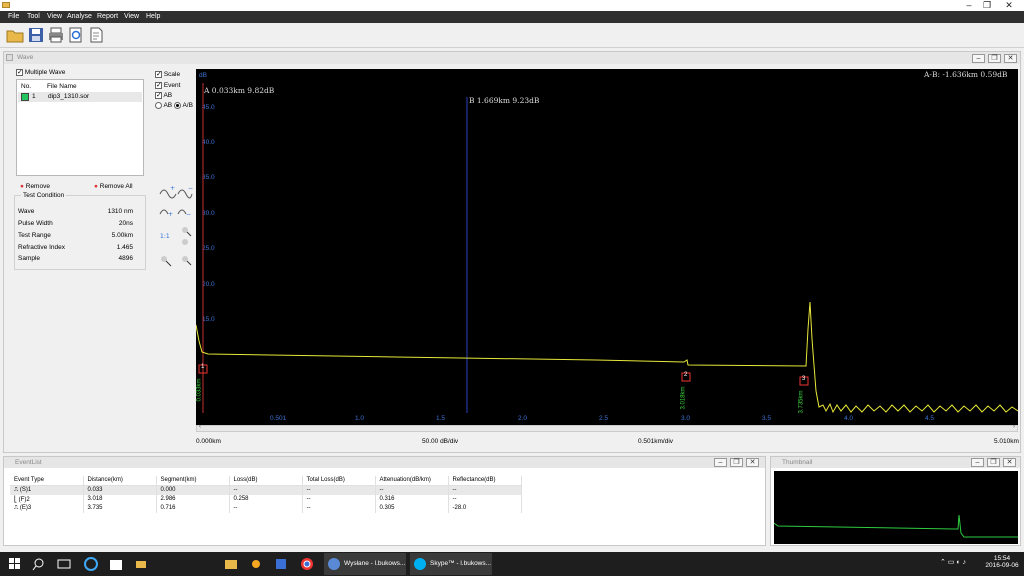  What do you see at coordinates (176, 261) in the screenshot?
I see `zoom-region-icon` at bounding box center [176, 261].